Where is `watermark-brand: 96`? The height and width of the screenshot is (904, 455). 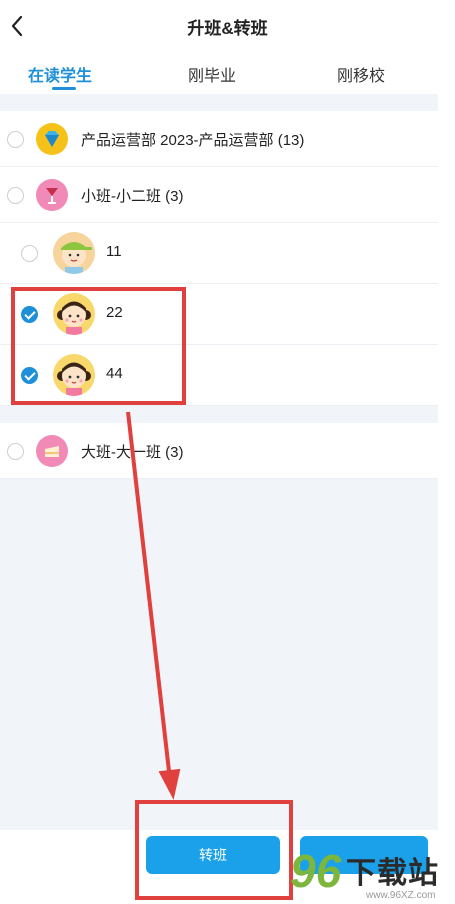
watermark-brand: 96 is located at coordinates (316, 871).